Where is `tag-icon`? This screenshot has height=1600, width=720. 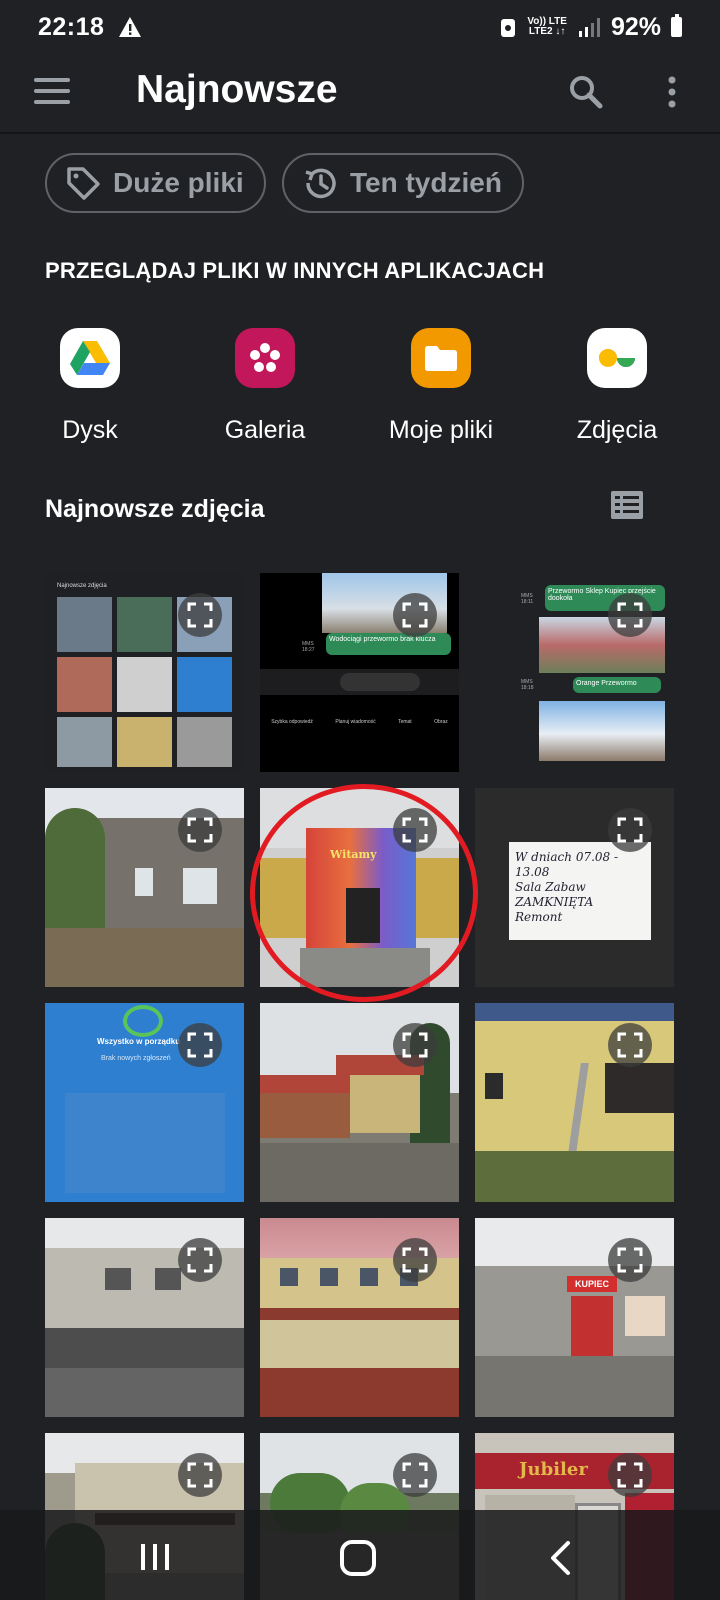
tag-icon is located at coordinates (83, 183).